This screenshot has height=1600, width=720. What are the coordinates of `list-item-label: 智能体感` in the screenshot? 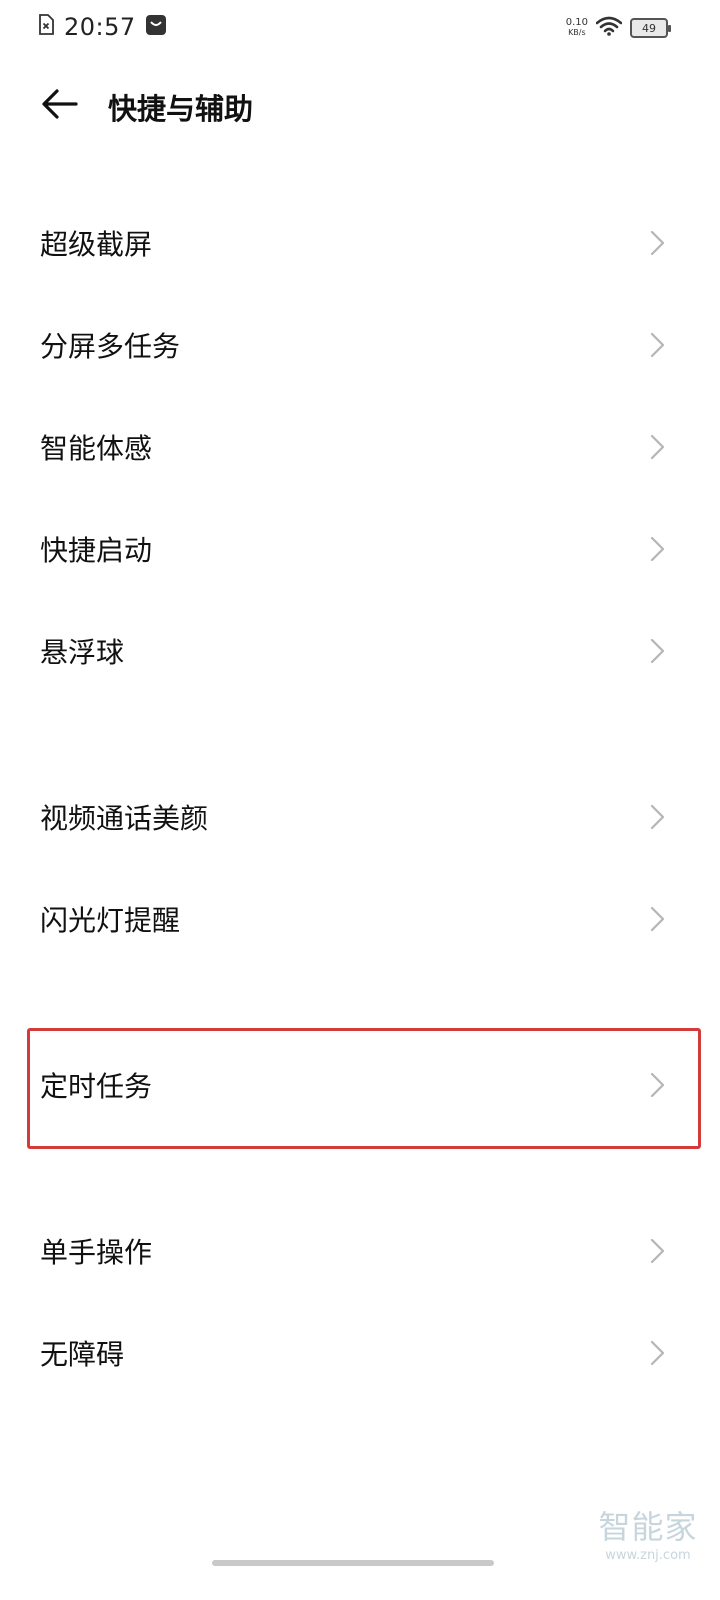 It's located at (96, 448).